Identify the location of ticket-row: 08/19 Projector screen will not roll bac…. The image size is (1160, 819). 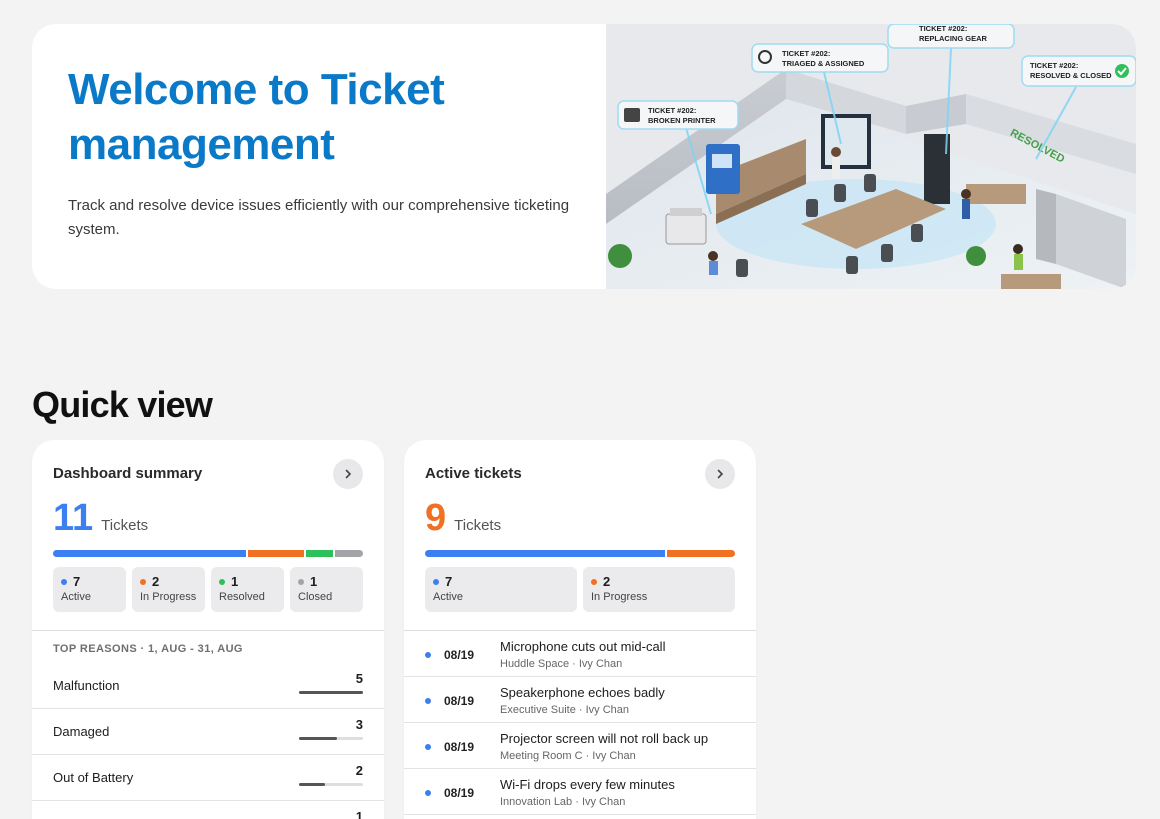
(580, 746).